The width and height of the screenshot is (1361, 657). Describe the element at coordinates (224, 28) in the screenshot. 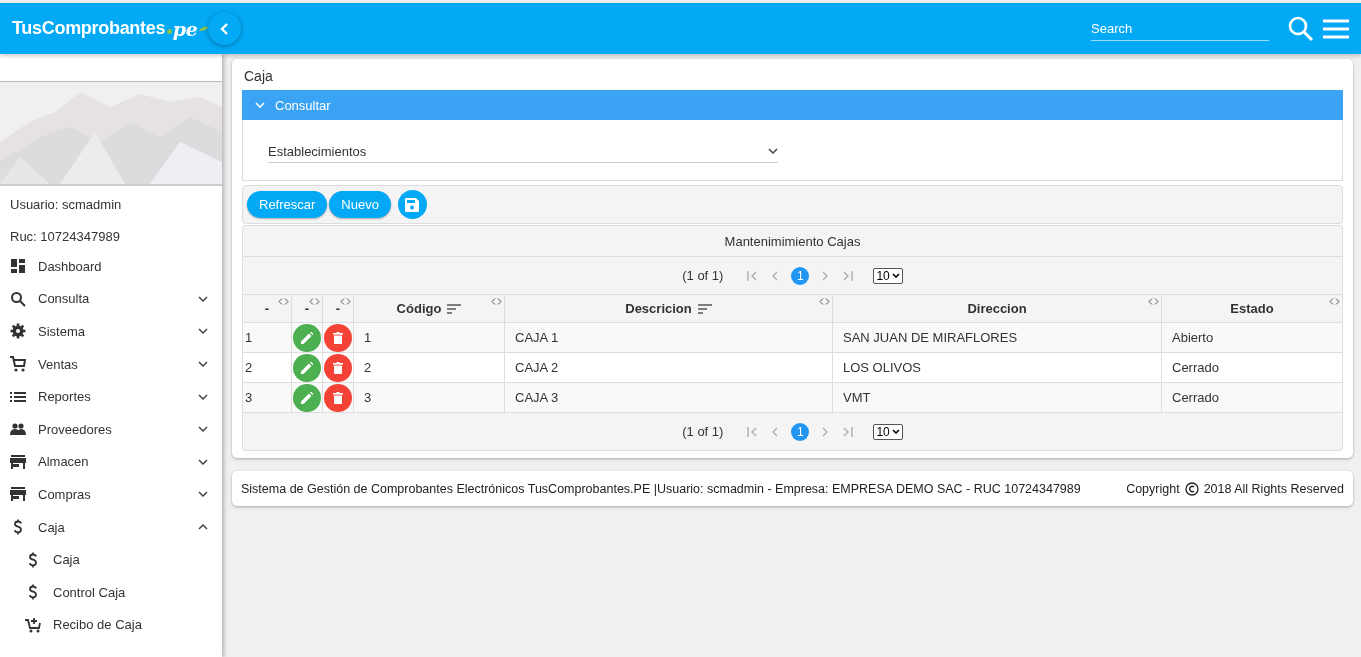

I see `collapse-sidebar-button` at that location.